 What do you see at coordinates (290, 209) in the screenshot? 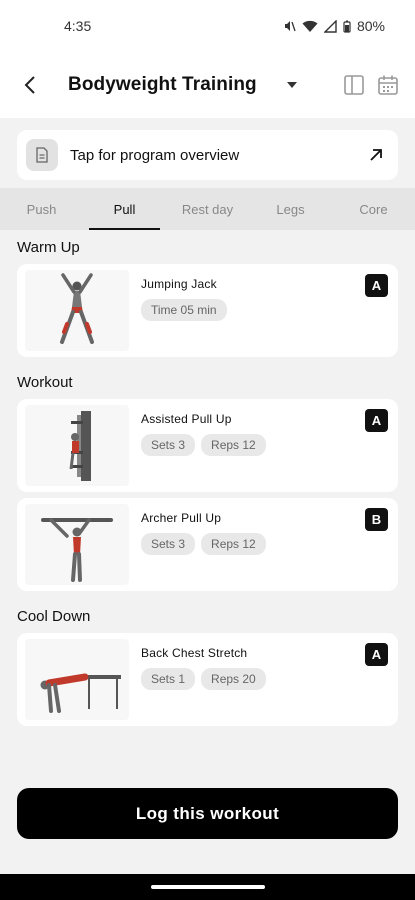
I see `tab-legs: Legs` at bounding box center [290, 209].